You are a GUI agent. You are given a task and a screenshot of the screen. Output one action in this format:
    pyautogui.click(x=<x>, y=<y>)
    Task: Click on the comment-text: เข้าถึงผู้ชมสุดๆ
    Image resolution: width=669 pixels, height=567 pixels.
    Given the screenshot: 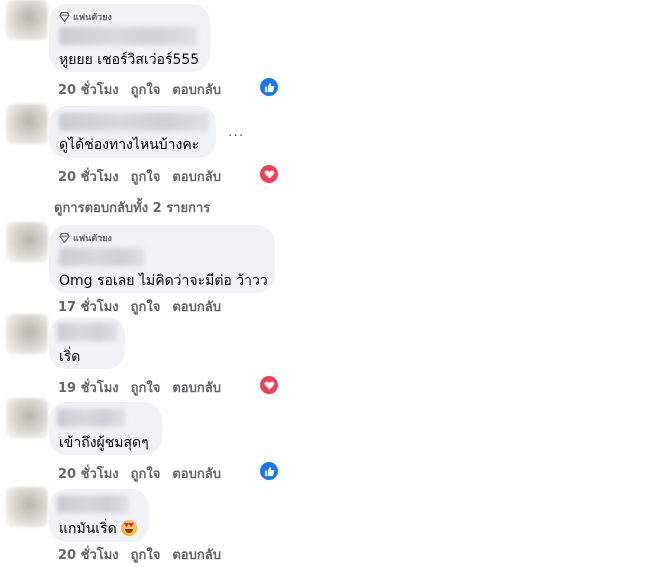 What is the action you would take?
    pyautogui.click(x=104, y=443)
    